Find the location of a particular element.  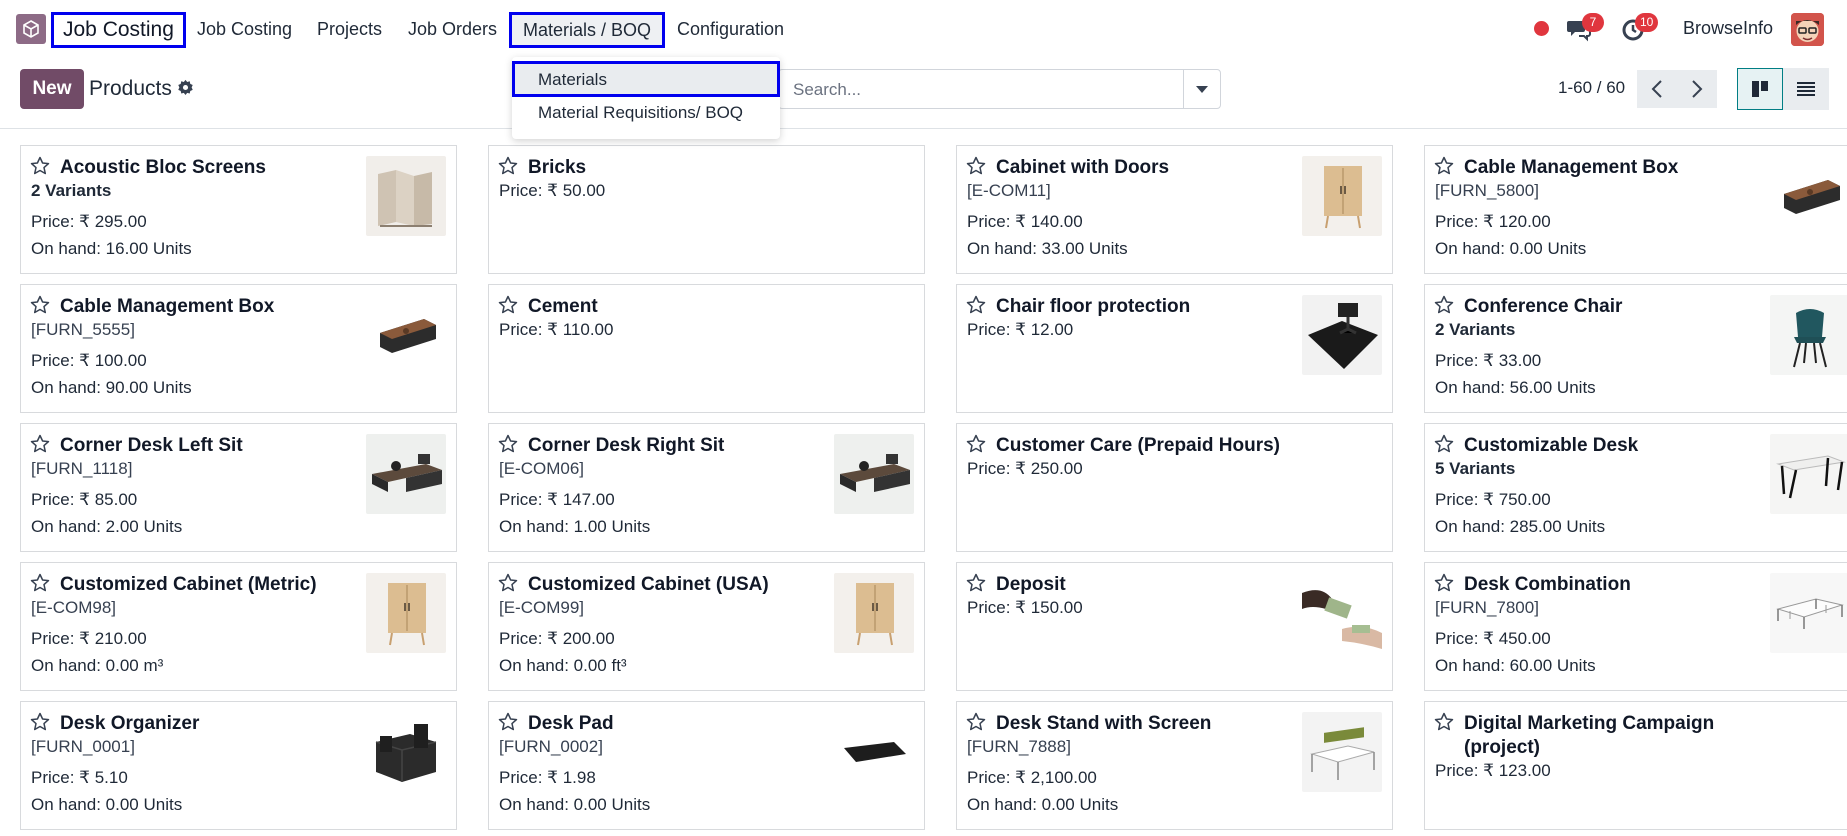

menu-materials-boq: Materials / BOQ is located at coordinates (587, 30).